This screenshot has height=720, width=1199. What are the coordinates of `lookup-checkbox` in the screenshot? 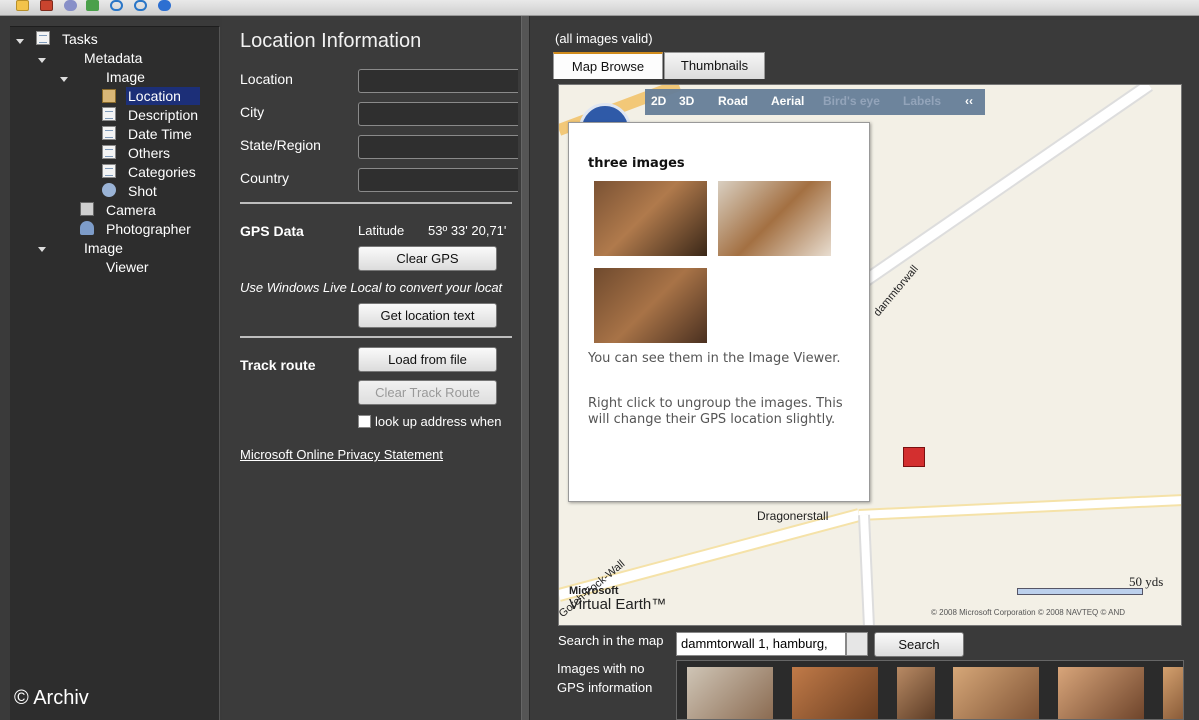 It's located at (364, 421).